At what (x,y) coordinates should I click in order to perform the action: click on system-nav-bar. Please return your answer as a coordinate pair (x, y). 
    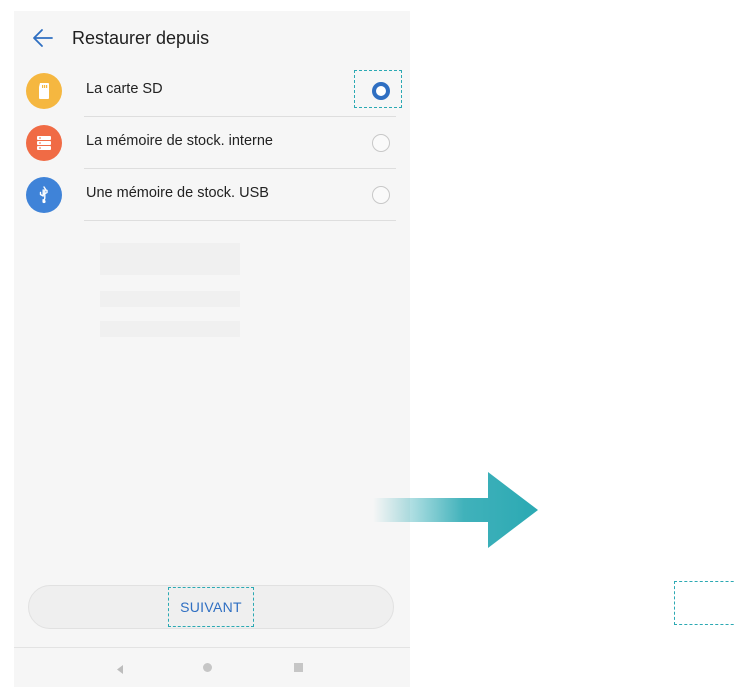
    Looking at the image, I should click on (212, 667).